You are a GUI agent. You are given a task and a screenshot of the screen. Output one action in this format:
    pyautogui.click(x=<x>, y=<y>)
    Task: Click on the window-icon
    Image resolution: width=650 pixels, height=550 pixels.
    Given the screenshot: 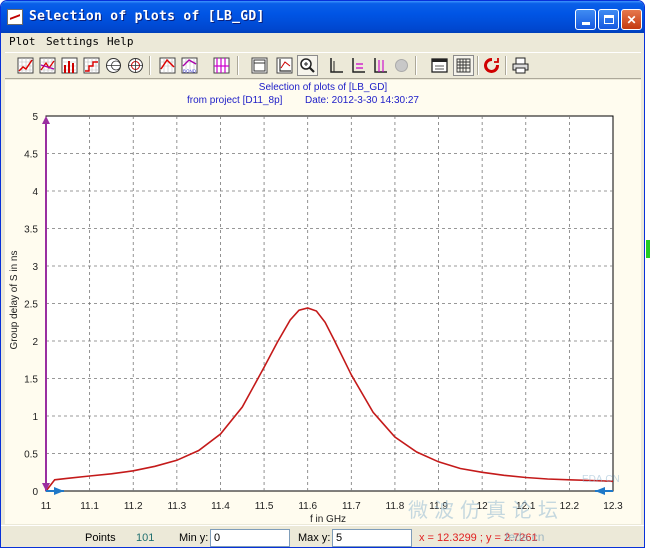 What is the action you would take?
    pyautogui.click(x=439, y=65)
    